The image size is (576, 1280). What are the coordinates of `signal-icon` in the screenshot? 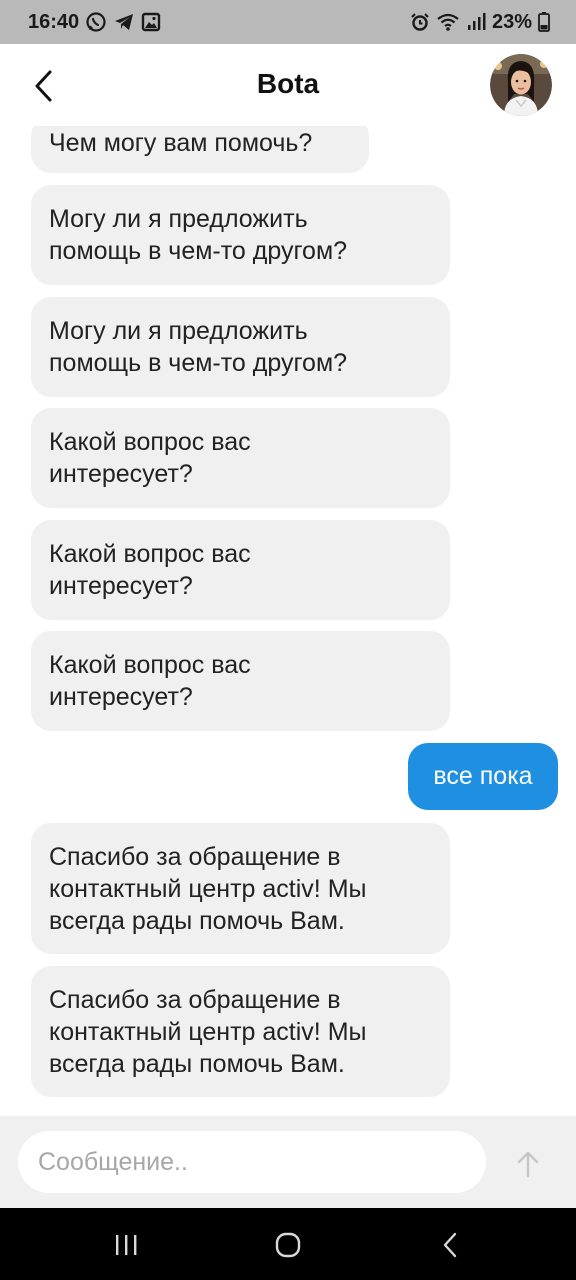 It's located at (476, 22).